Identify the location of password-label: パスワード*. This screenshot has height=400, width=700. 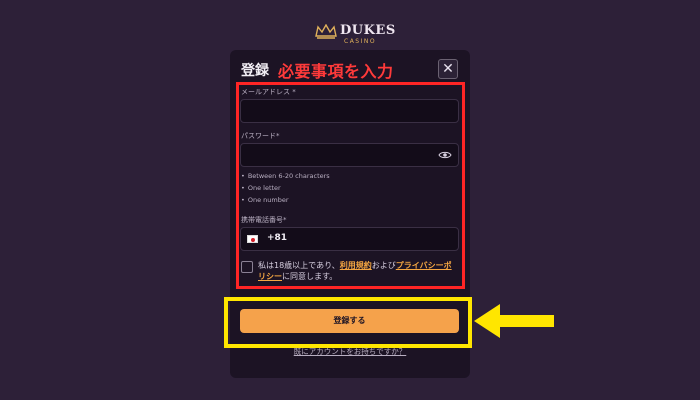
(260, 136).